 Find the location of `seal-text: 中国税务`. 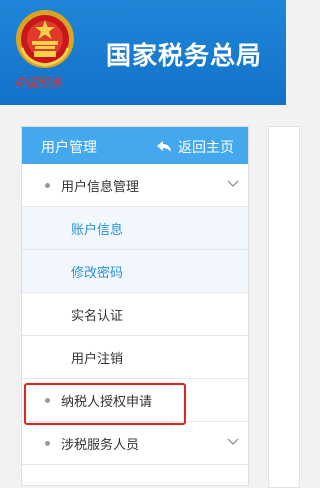

seal-text: 中国税务 is located at coordinates (38, 83).